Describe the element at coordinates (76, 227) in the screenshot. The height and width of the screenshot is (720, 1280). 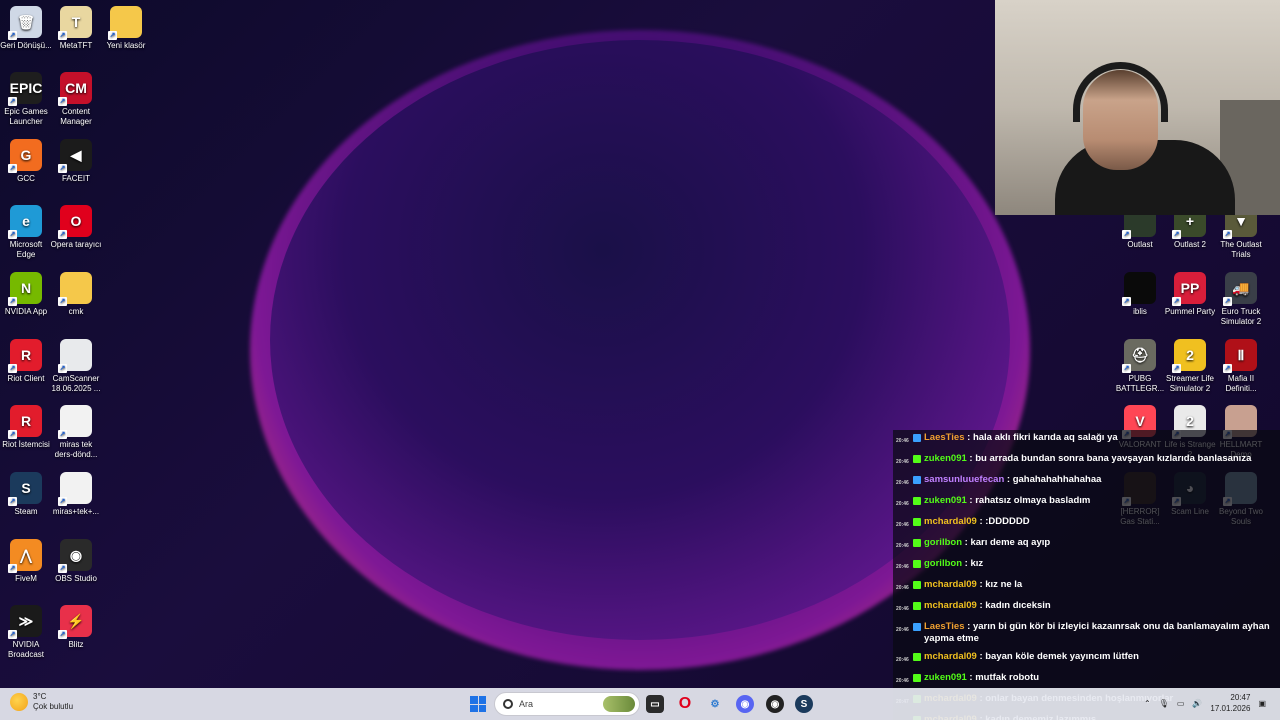
I see `desktop-shortcut: O ↗ Opera tarayıcı` at that location.